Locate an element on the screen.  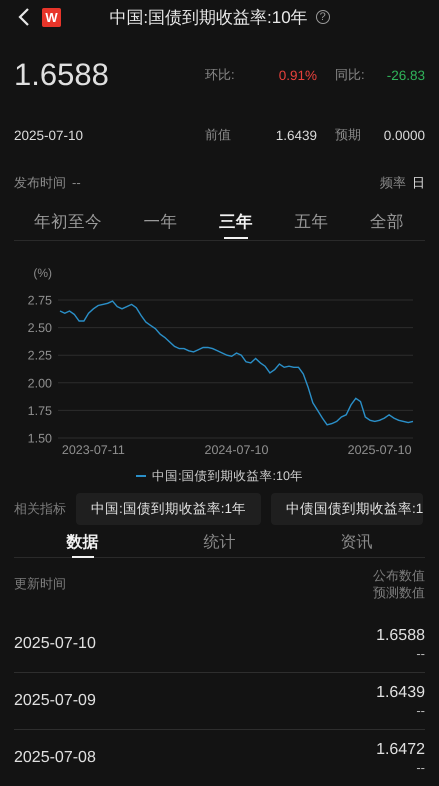
axis-label: 1.75 is located at coordinates (40, 411).